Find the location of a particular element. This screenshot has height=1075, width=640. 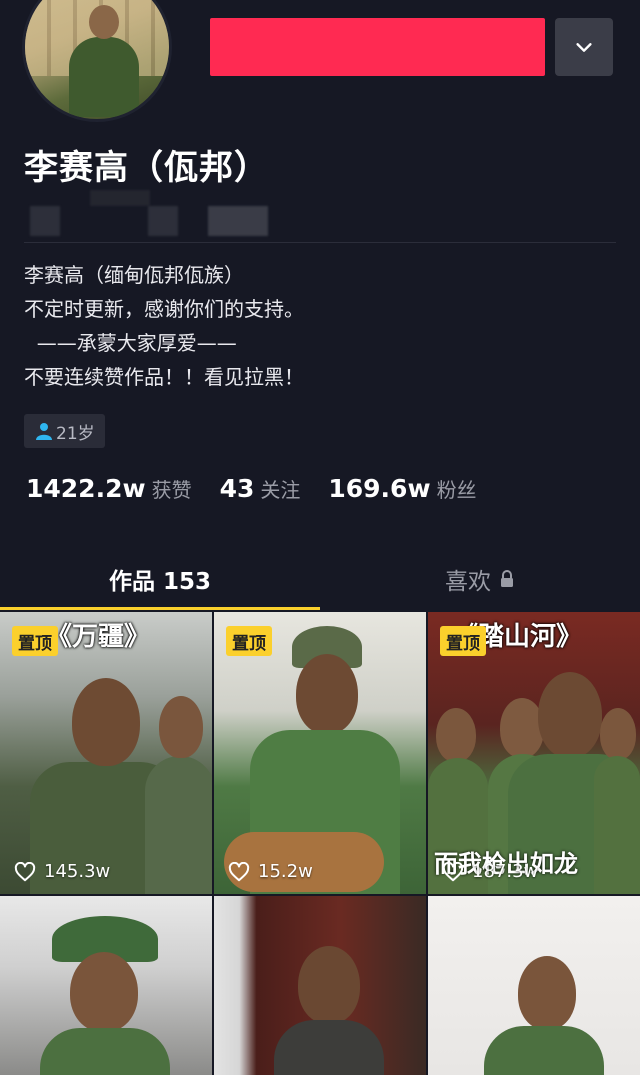

video-likes-count: 187.3w is located at coordinates (505, 871).